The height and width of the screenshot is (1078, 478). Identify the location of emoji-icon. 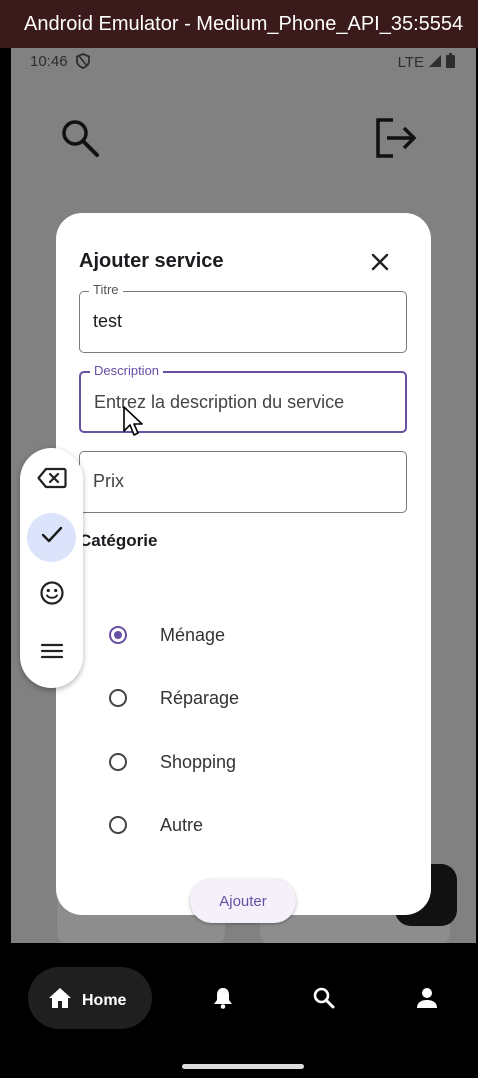
(52, 595).